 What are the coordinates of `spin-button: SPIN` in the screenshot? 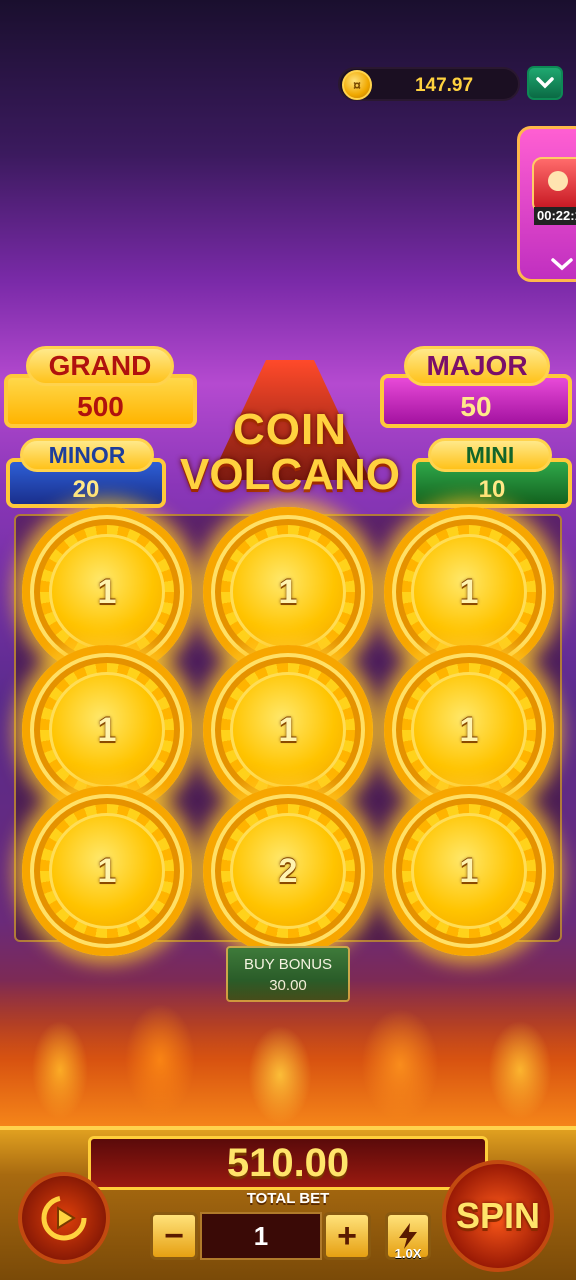 It's located at (498, 1216).